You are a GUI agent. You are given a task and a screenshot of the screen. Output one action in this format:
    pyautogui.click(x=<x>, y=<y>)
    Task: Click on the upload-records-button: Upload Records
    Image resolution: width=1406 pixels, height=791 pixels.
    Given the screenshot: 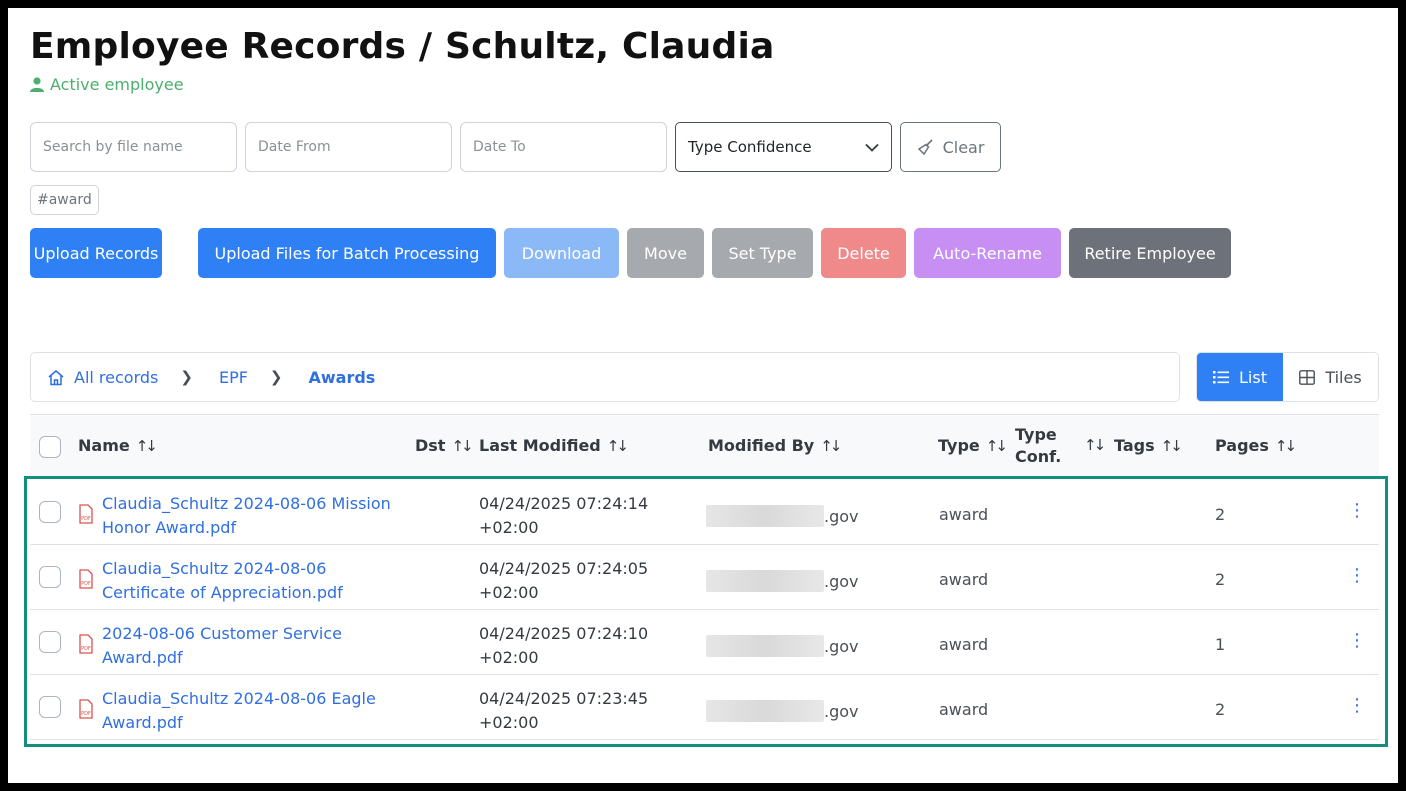 What is the action you would take?
    pyautogui.click(x=96, y=253)
    